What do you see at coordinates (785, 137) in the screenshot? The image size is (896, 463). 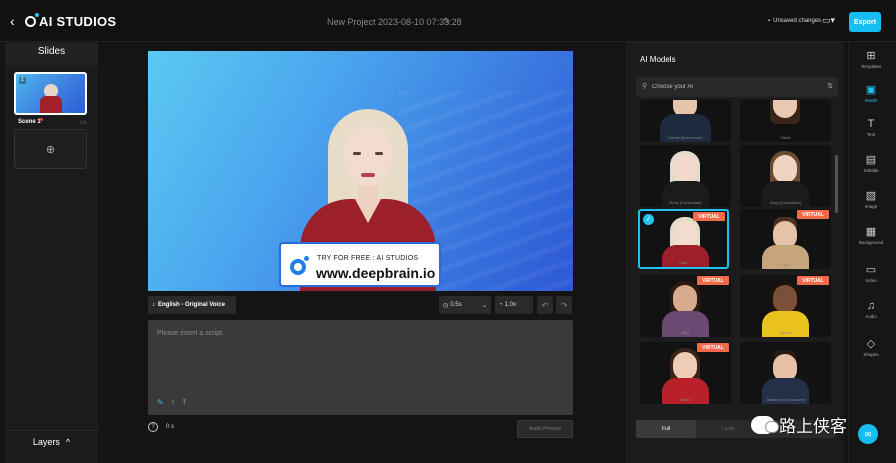 I see `model-name: Olivia` at bounding box center [785, 137].